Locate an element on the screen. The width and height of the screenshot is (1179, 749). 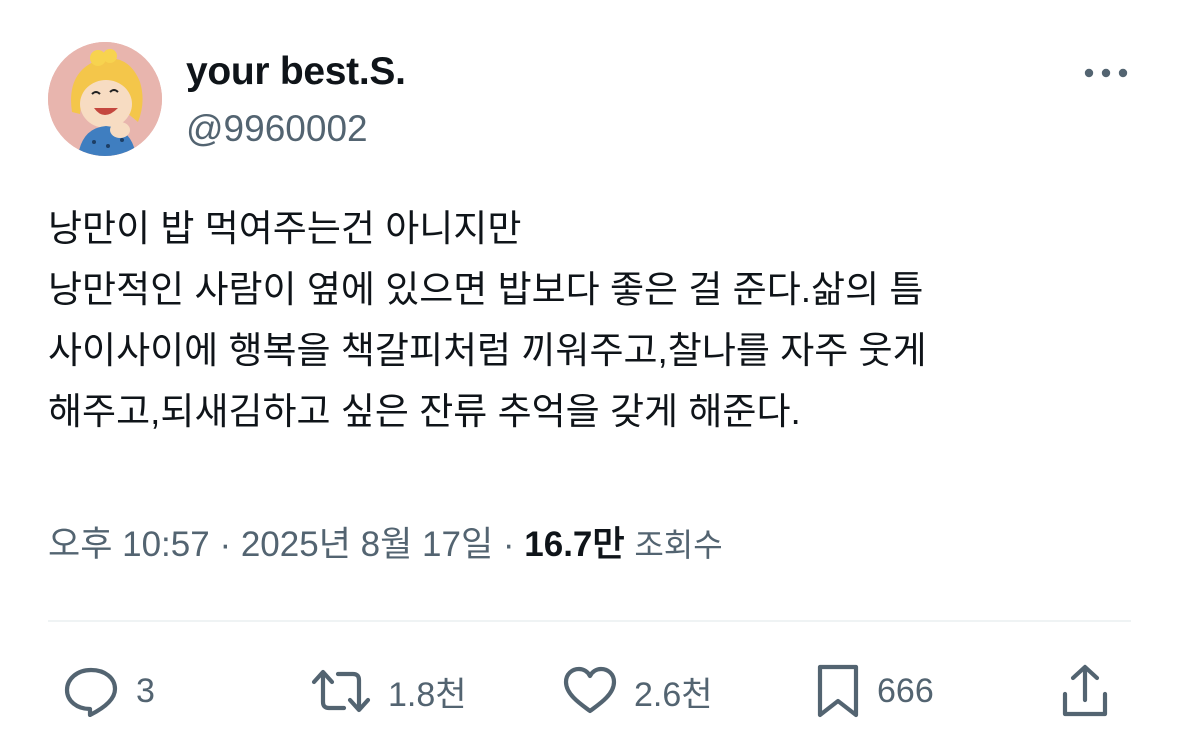
more-options-button is located at coordinates (1106, 73).